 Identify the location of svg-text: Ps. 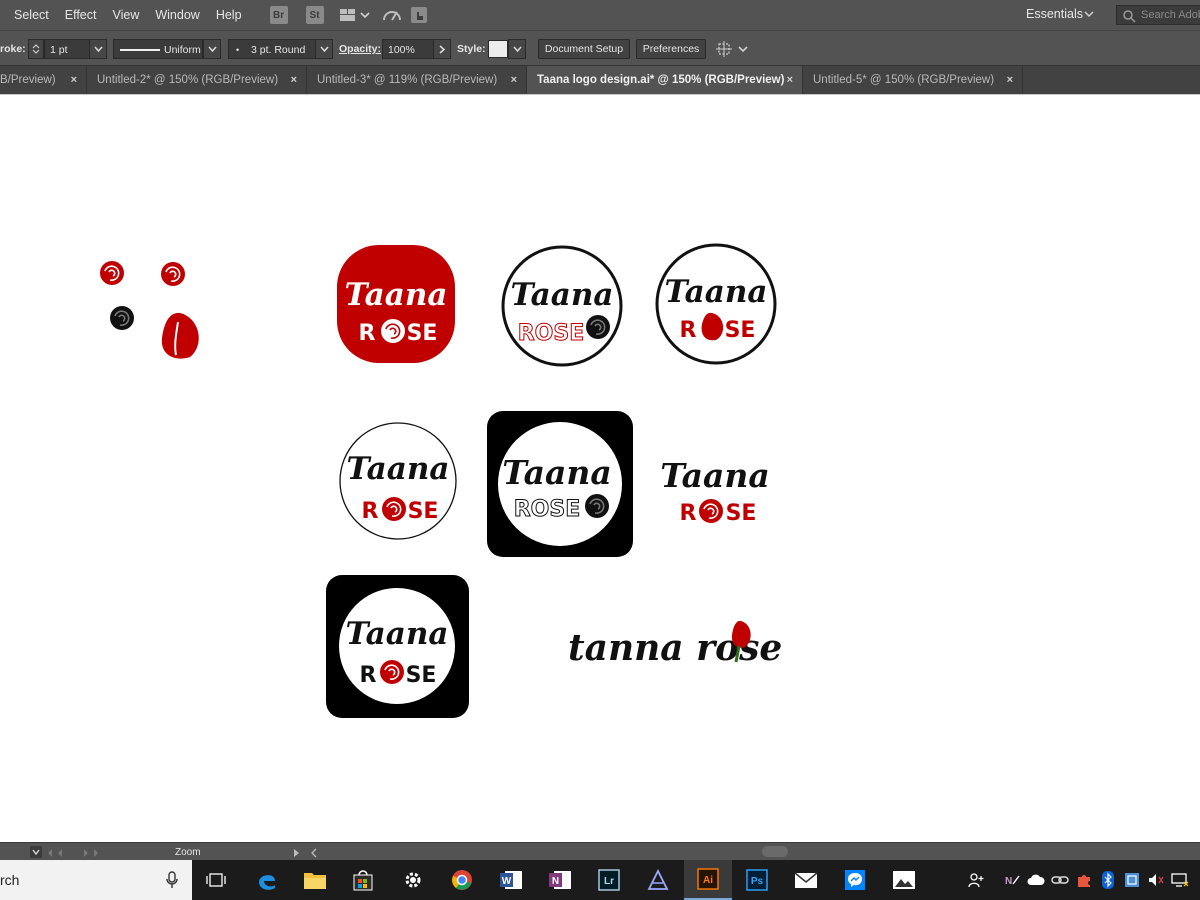
(757, 881).